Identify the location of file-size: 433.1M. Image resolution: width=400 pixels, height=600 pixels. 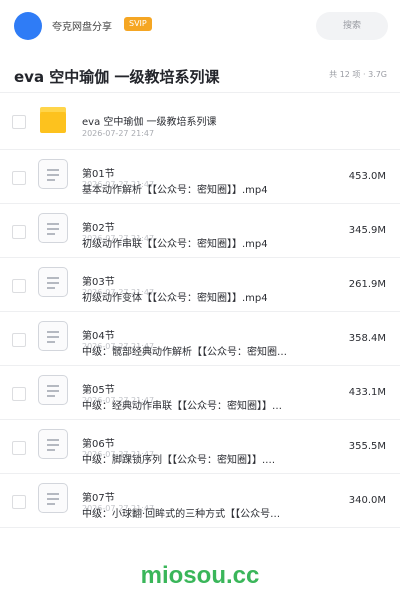
(367, 392).